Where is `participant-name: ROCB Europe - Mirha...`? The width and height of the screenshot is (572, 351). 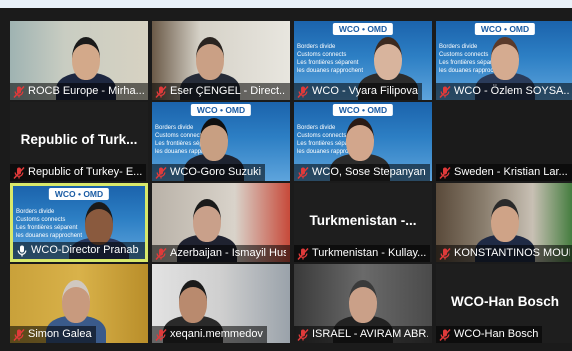 participant-name: ROCB Europe - Mirha... is located at coordinates (86, 91).